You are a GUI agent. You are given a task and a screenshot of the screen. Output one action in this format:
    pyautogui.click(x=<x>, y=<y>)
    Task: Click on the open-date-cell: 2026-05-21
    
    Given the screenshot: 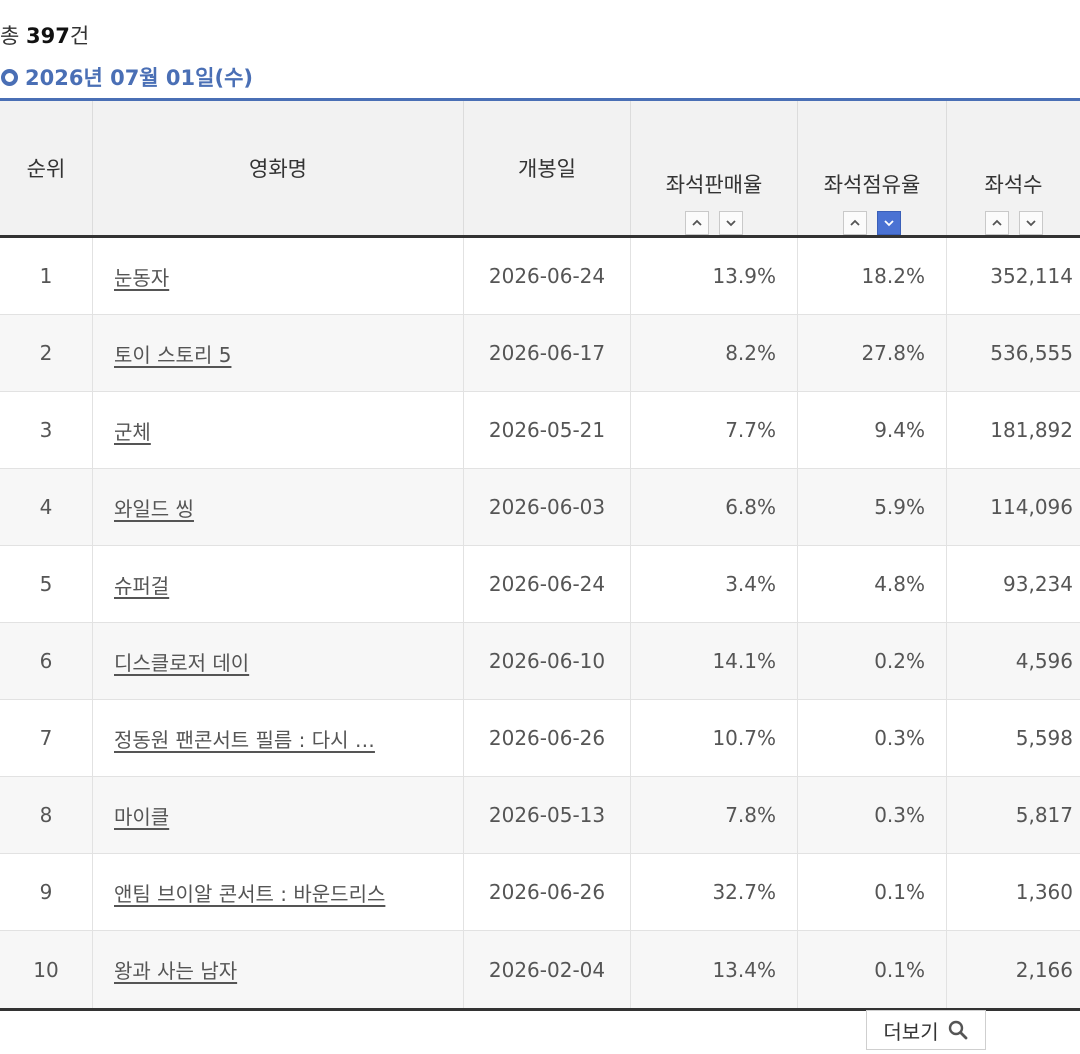 What is the action you would take?
    pyautogui.click(x=546, y=430)
    